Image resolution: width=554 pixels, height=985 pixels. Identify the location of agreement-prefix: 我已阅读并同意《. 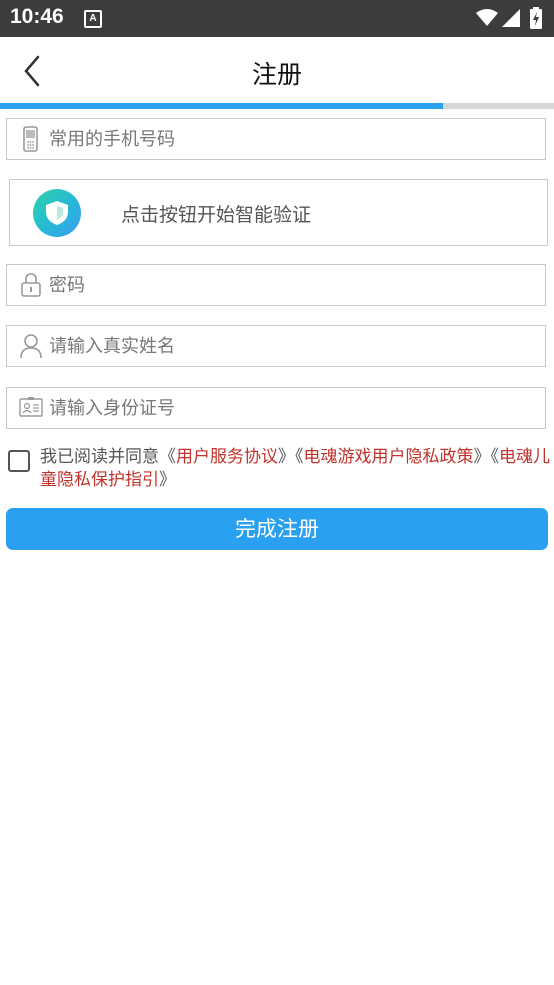
(108, 457).